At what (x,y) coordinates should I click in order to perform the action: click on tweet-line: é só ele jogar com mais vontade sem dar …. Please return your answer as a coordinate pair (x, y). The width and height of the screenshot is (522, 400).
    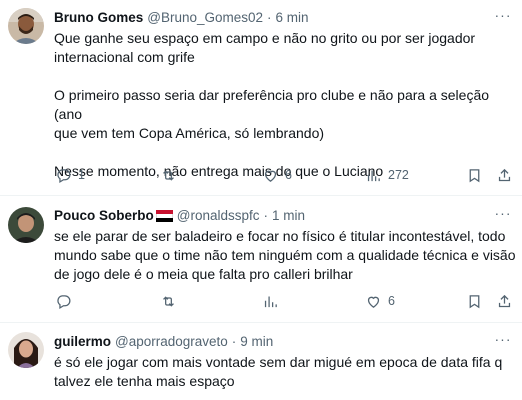
    Looking at the image, I should click on (278, 362).